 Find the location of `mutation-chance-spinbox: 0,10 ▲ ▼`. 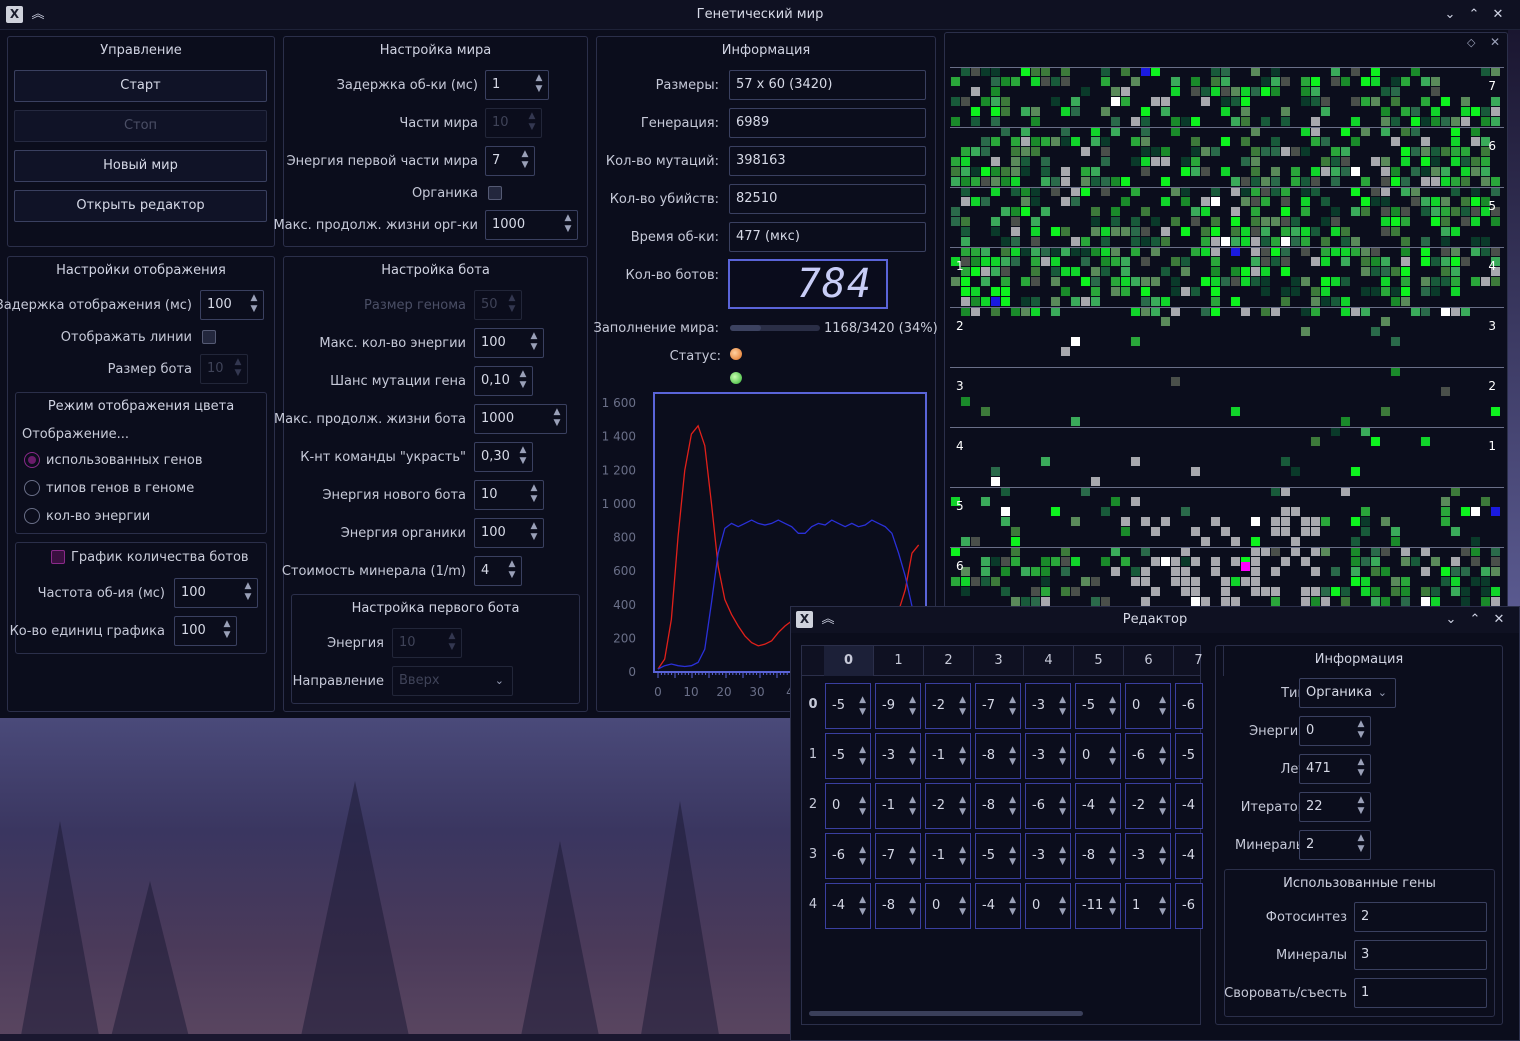

mutation-chance-spinbox: 0,10 ▲ ▼ is located at coordinates (503, 381).